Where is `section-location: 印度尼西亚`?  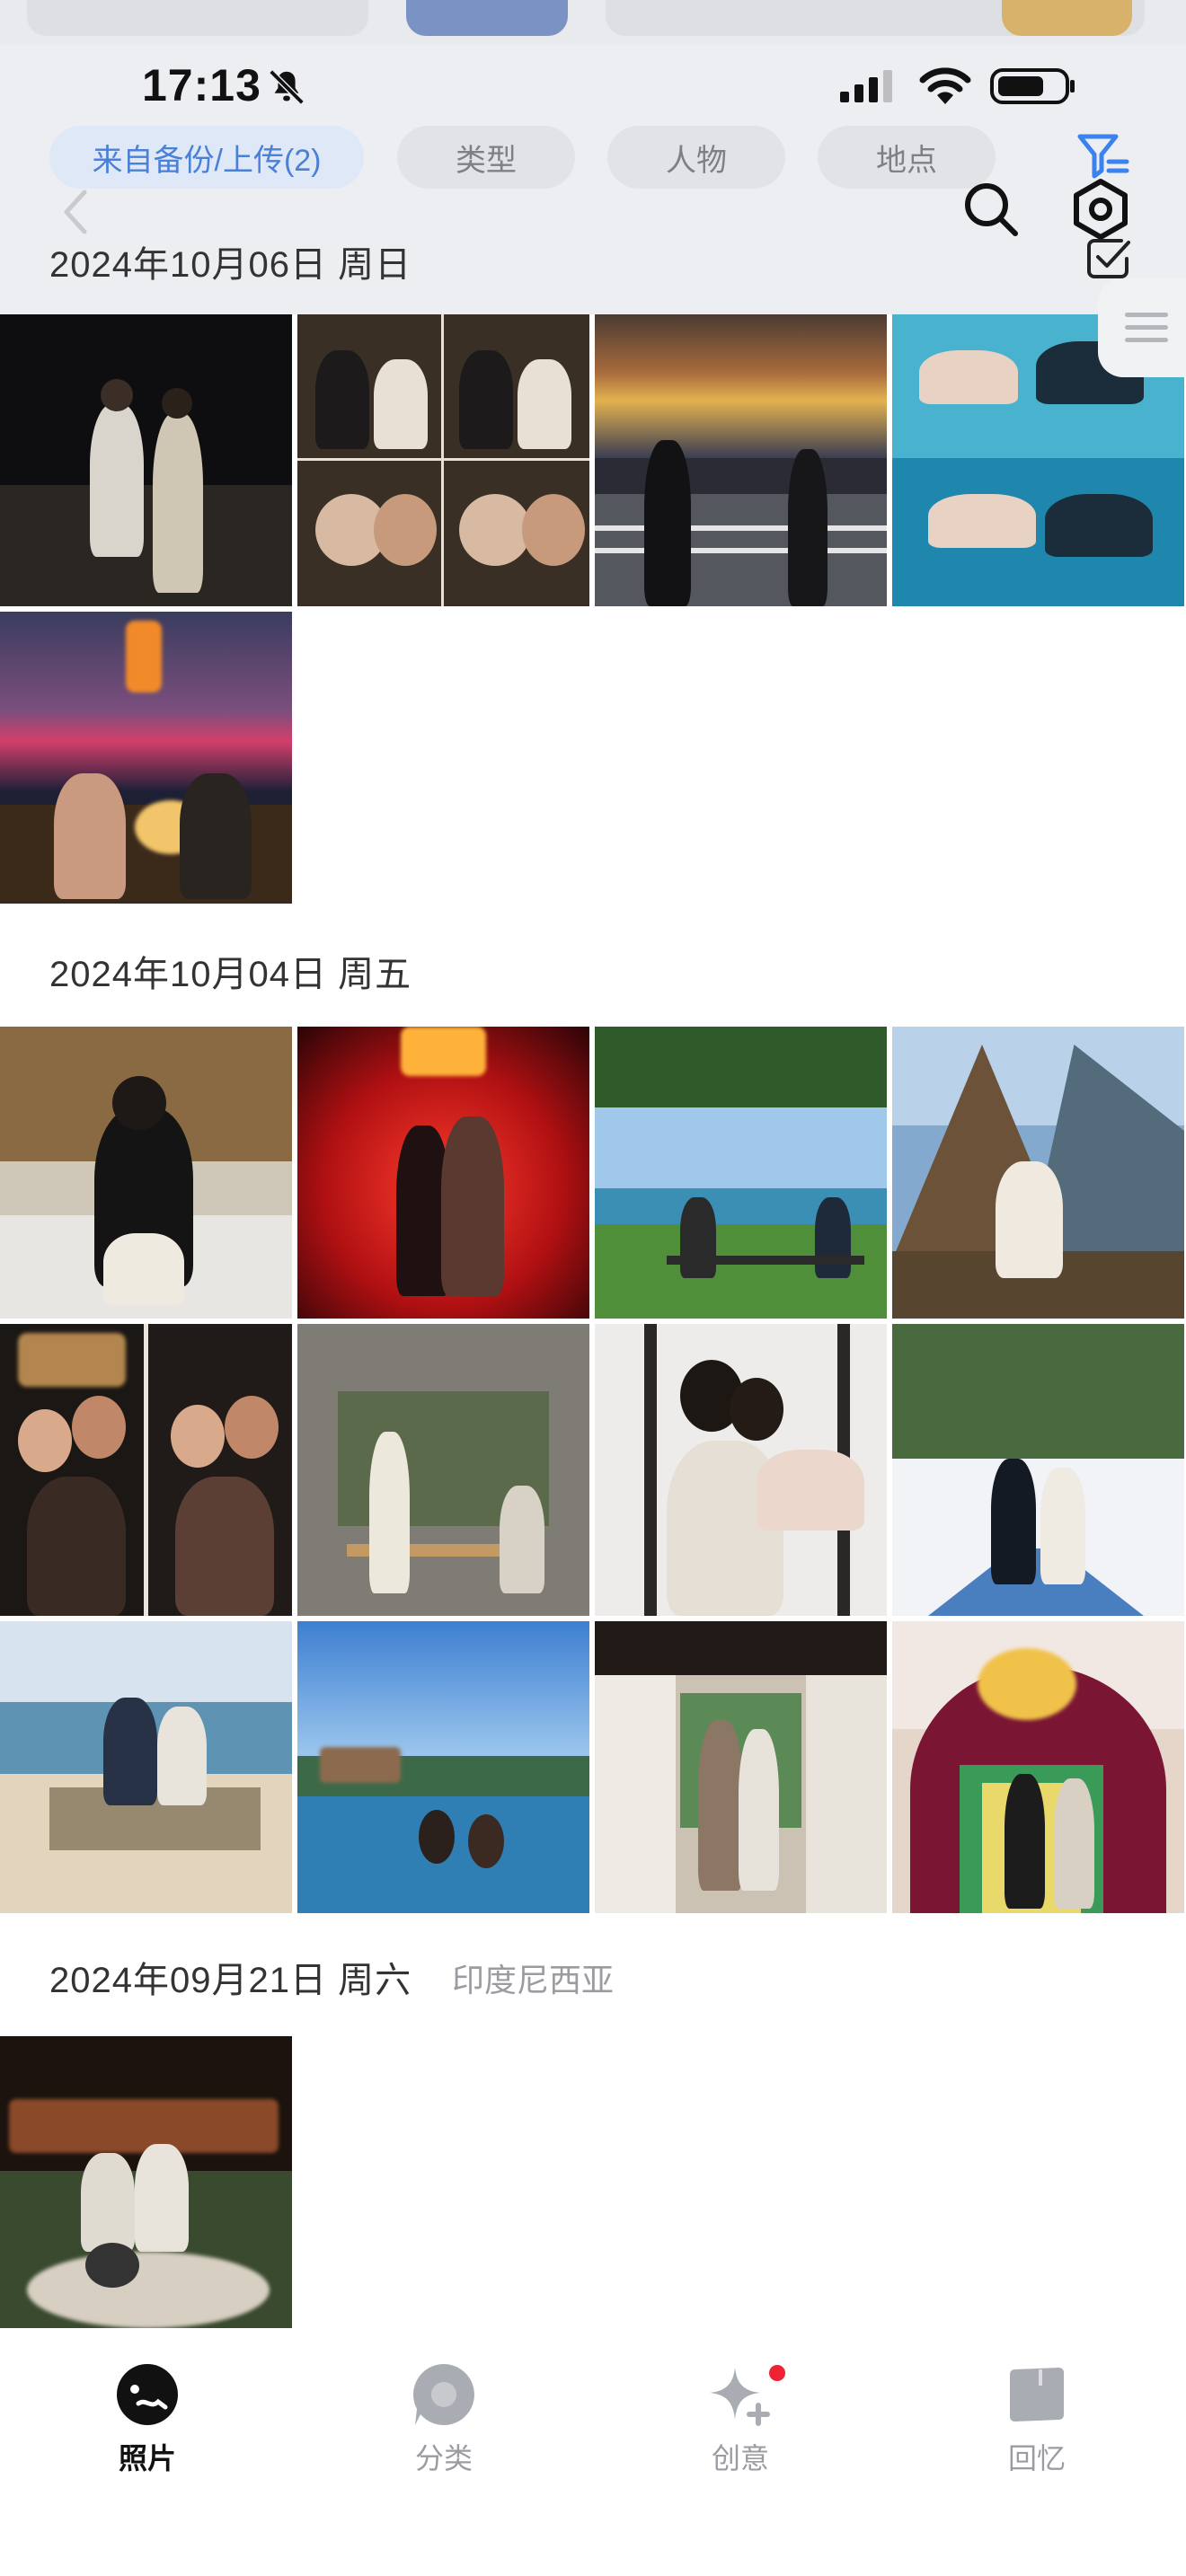 section-location: 印度尼西亚 is located at coordinates (533, 1980).